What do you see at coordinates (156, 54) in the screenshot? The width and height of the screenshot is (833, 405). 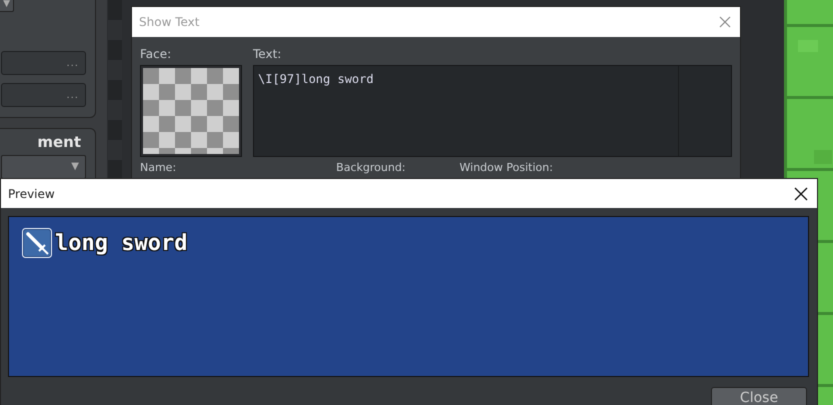 I see `face-label: Face:` at bounding box center [156, 54].